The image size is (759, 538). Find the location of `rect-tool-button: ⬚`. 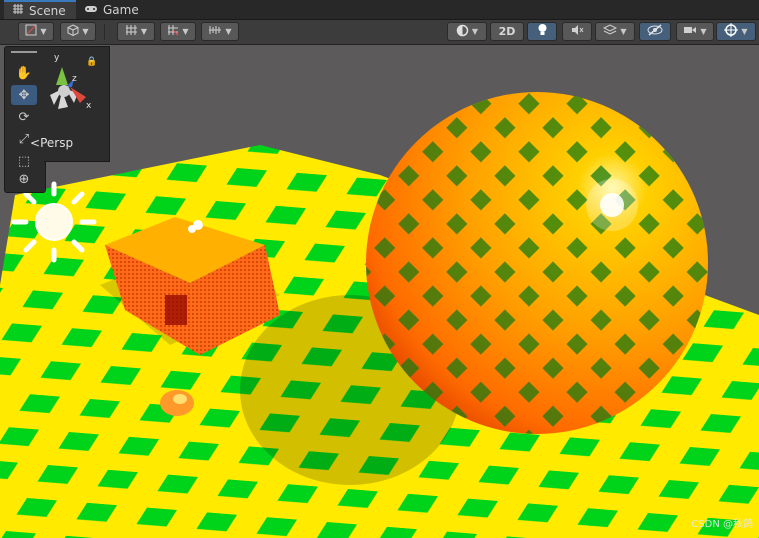

rect-tool-button: ⬚ is located at coordinates (24, 161).